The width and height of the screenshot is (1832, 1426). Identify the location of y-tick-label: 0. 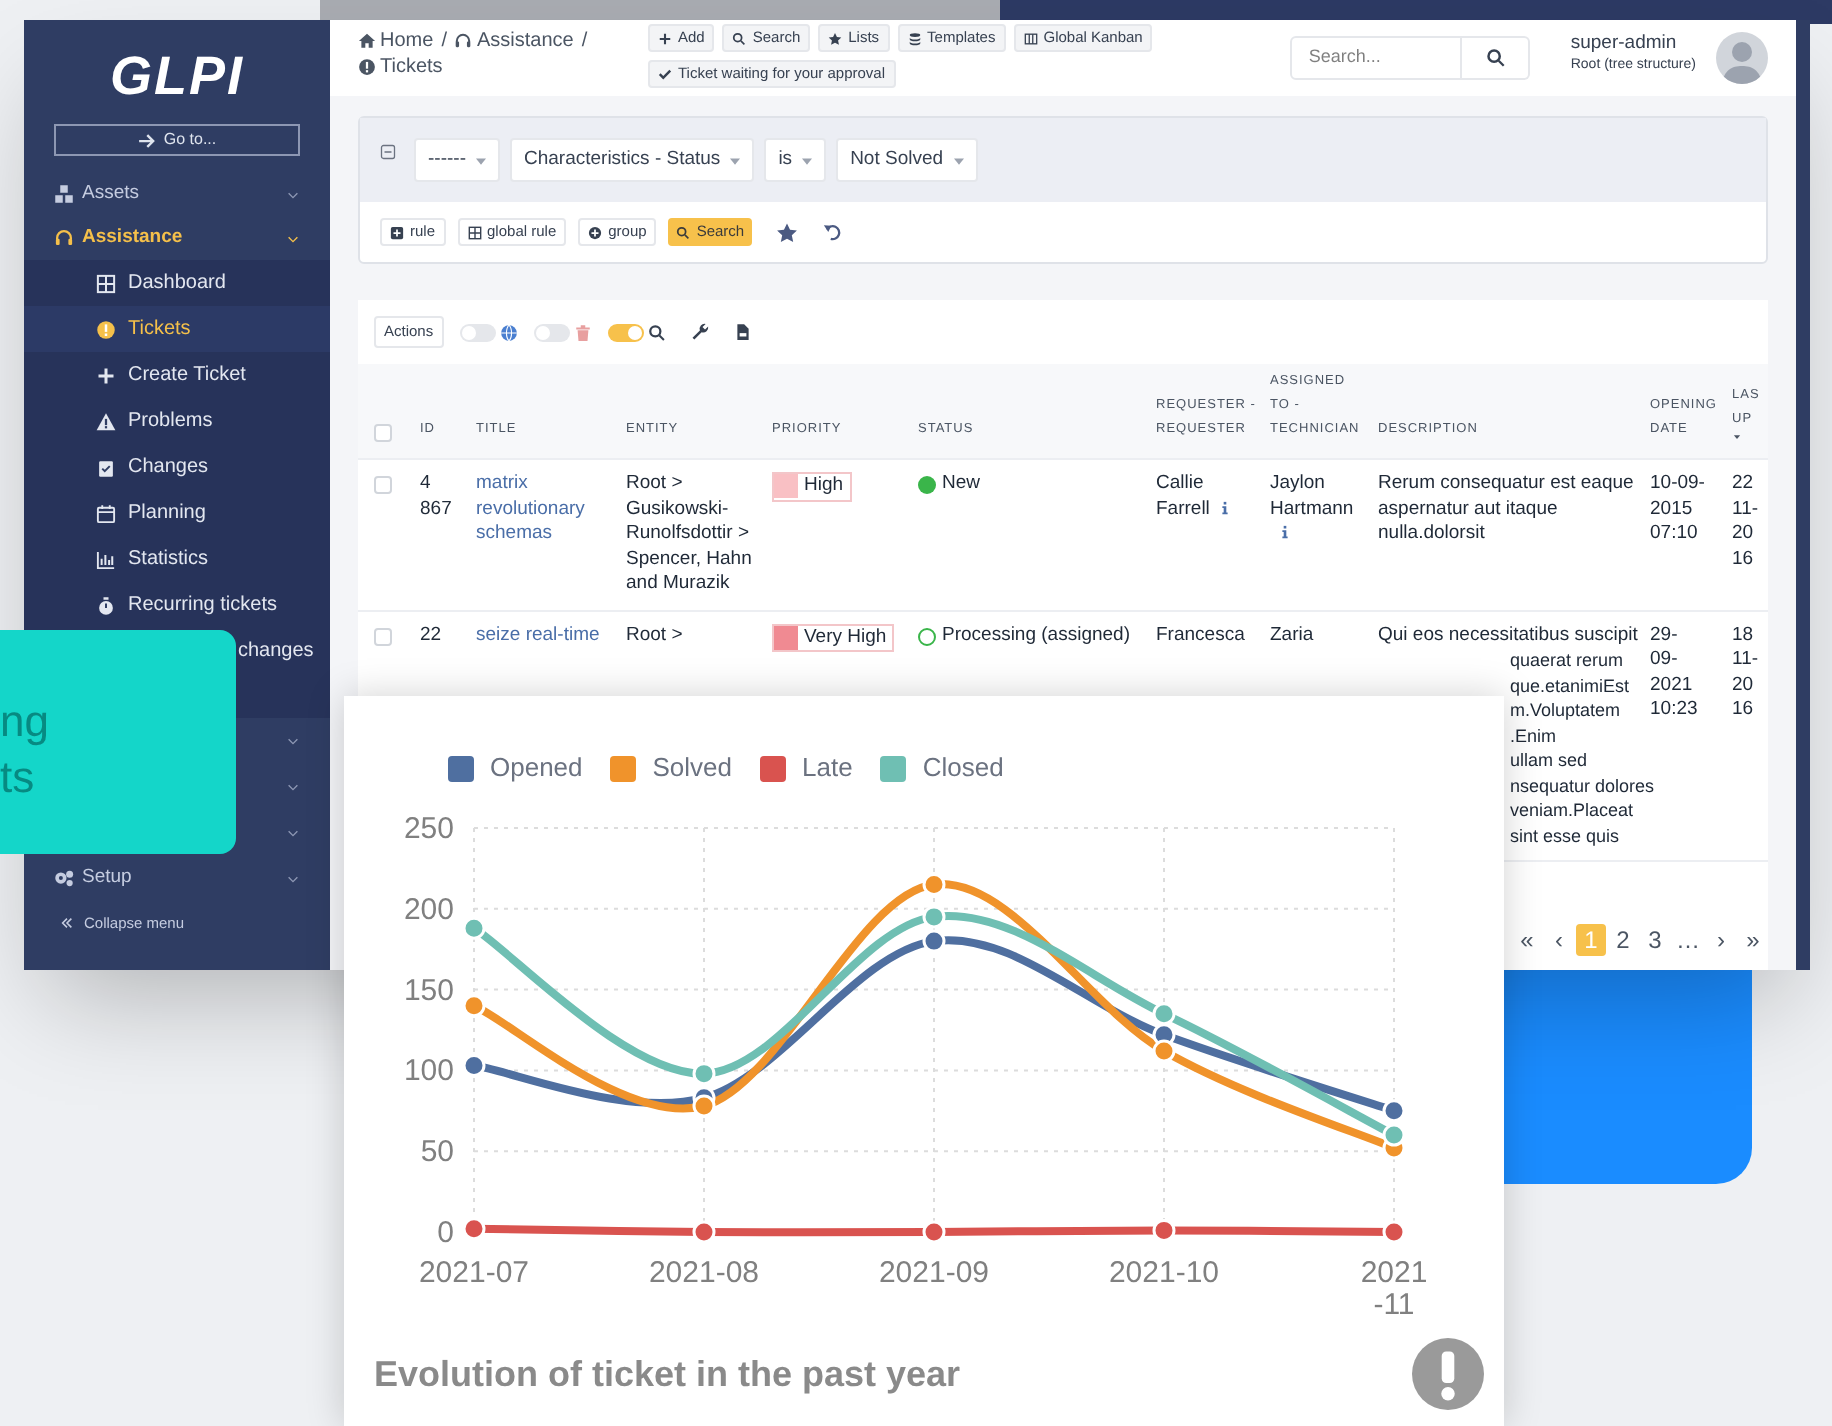
(445, 1233).